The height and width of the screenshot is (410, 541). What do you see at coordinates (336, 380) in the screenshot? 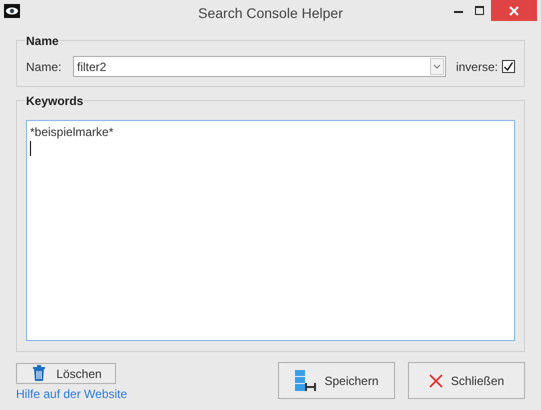
I see `save-button: Speichern` at bounding box center [336, 380].